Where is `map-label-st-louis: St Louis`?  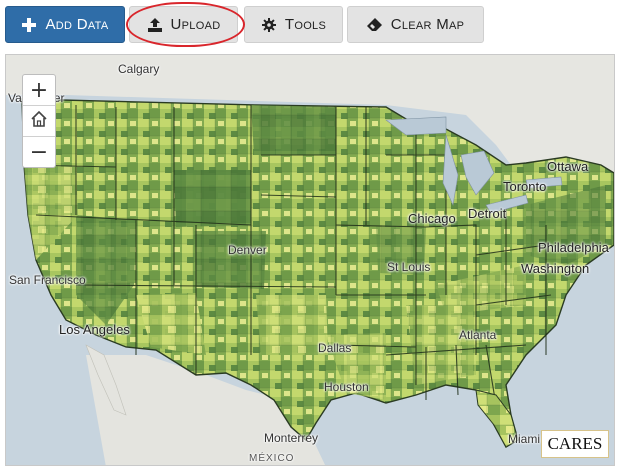
map-label-st-louis: St Louis is located at coordinates (409, 267).